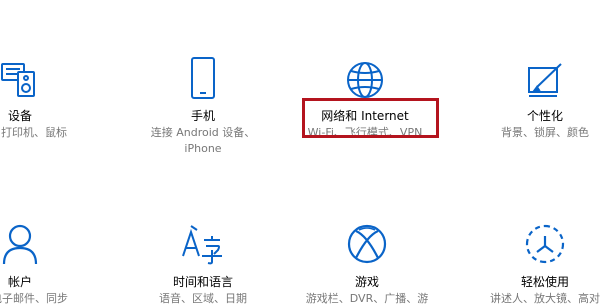 The width and height of the screenshot is (600, 306). What do you see at coordinates (365, 72) in the screenshot?
I see `globe-icon` at bounding box center [365, 72].